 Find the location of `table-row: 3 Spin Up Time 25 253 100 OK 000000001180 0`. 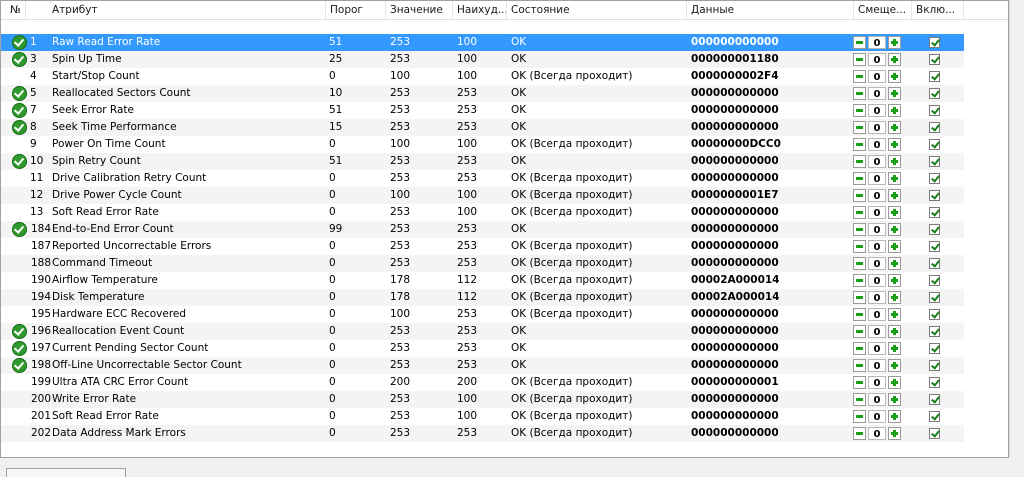

table-row: 3 Spin Up Time 25 253 100 OK 000000001180 0 is located at coordinates (482, 59).